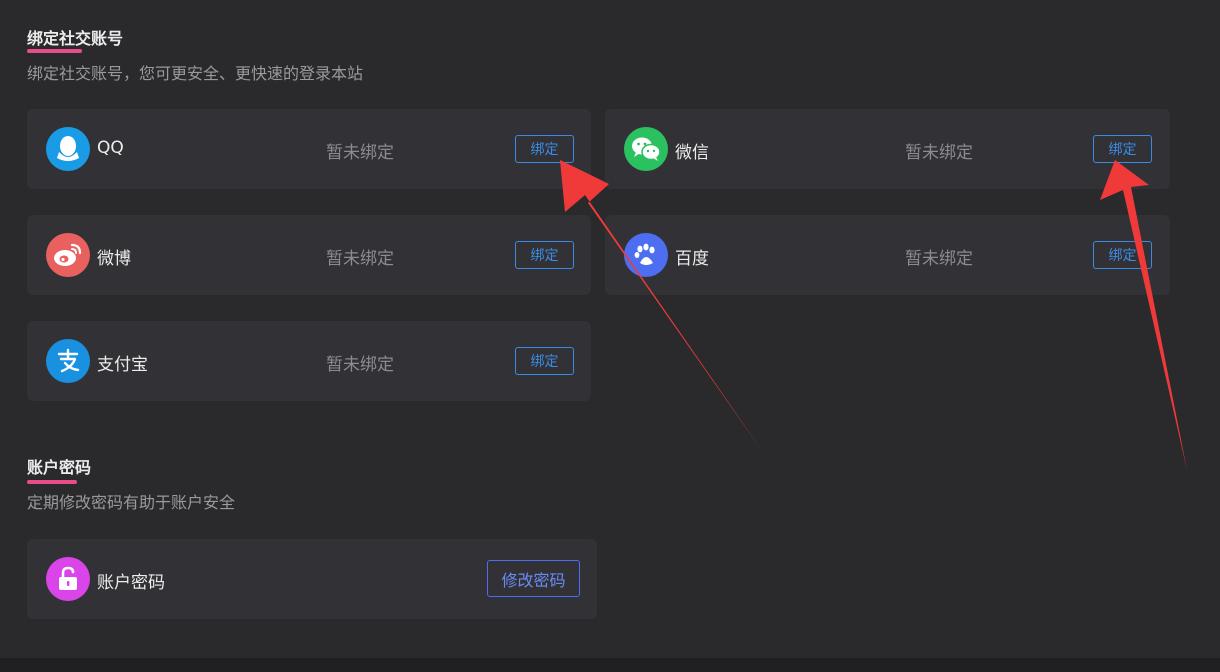 The image size is (1220, 672). Describe the element at coordinates (544, 361) in the screenshot. I see `alipay-bind-button: 绑定` at that location.